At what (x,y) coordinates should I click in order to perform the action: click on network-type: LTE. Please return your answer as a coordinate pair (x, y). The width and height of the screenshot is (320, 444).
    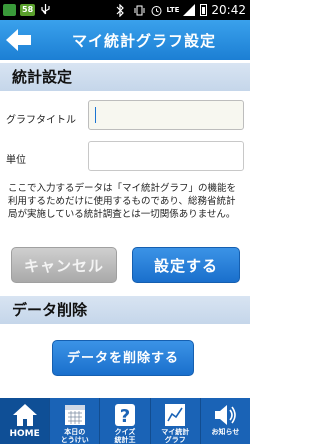
    Looking at the image, I should click on (173, 9).